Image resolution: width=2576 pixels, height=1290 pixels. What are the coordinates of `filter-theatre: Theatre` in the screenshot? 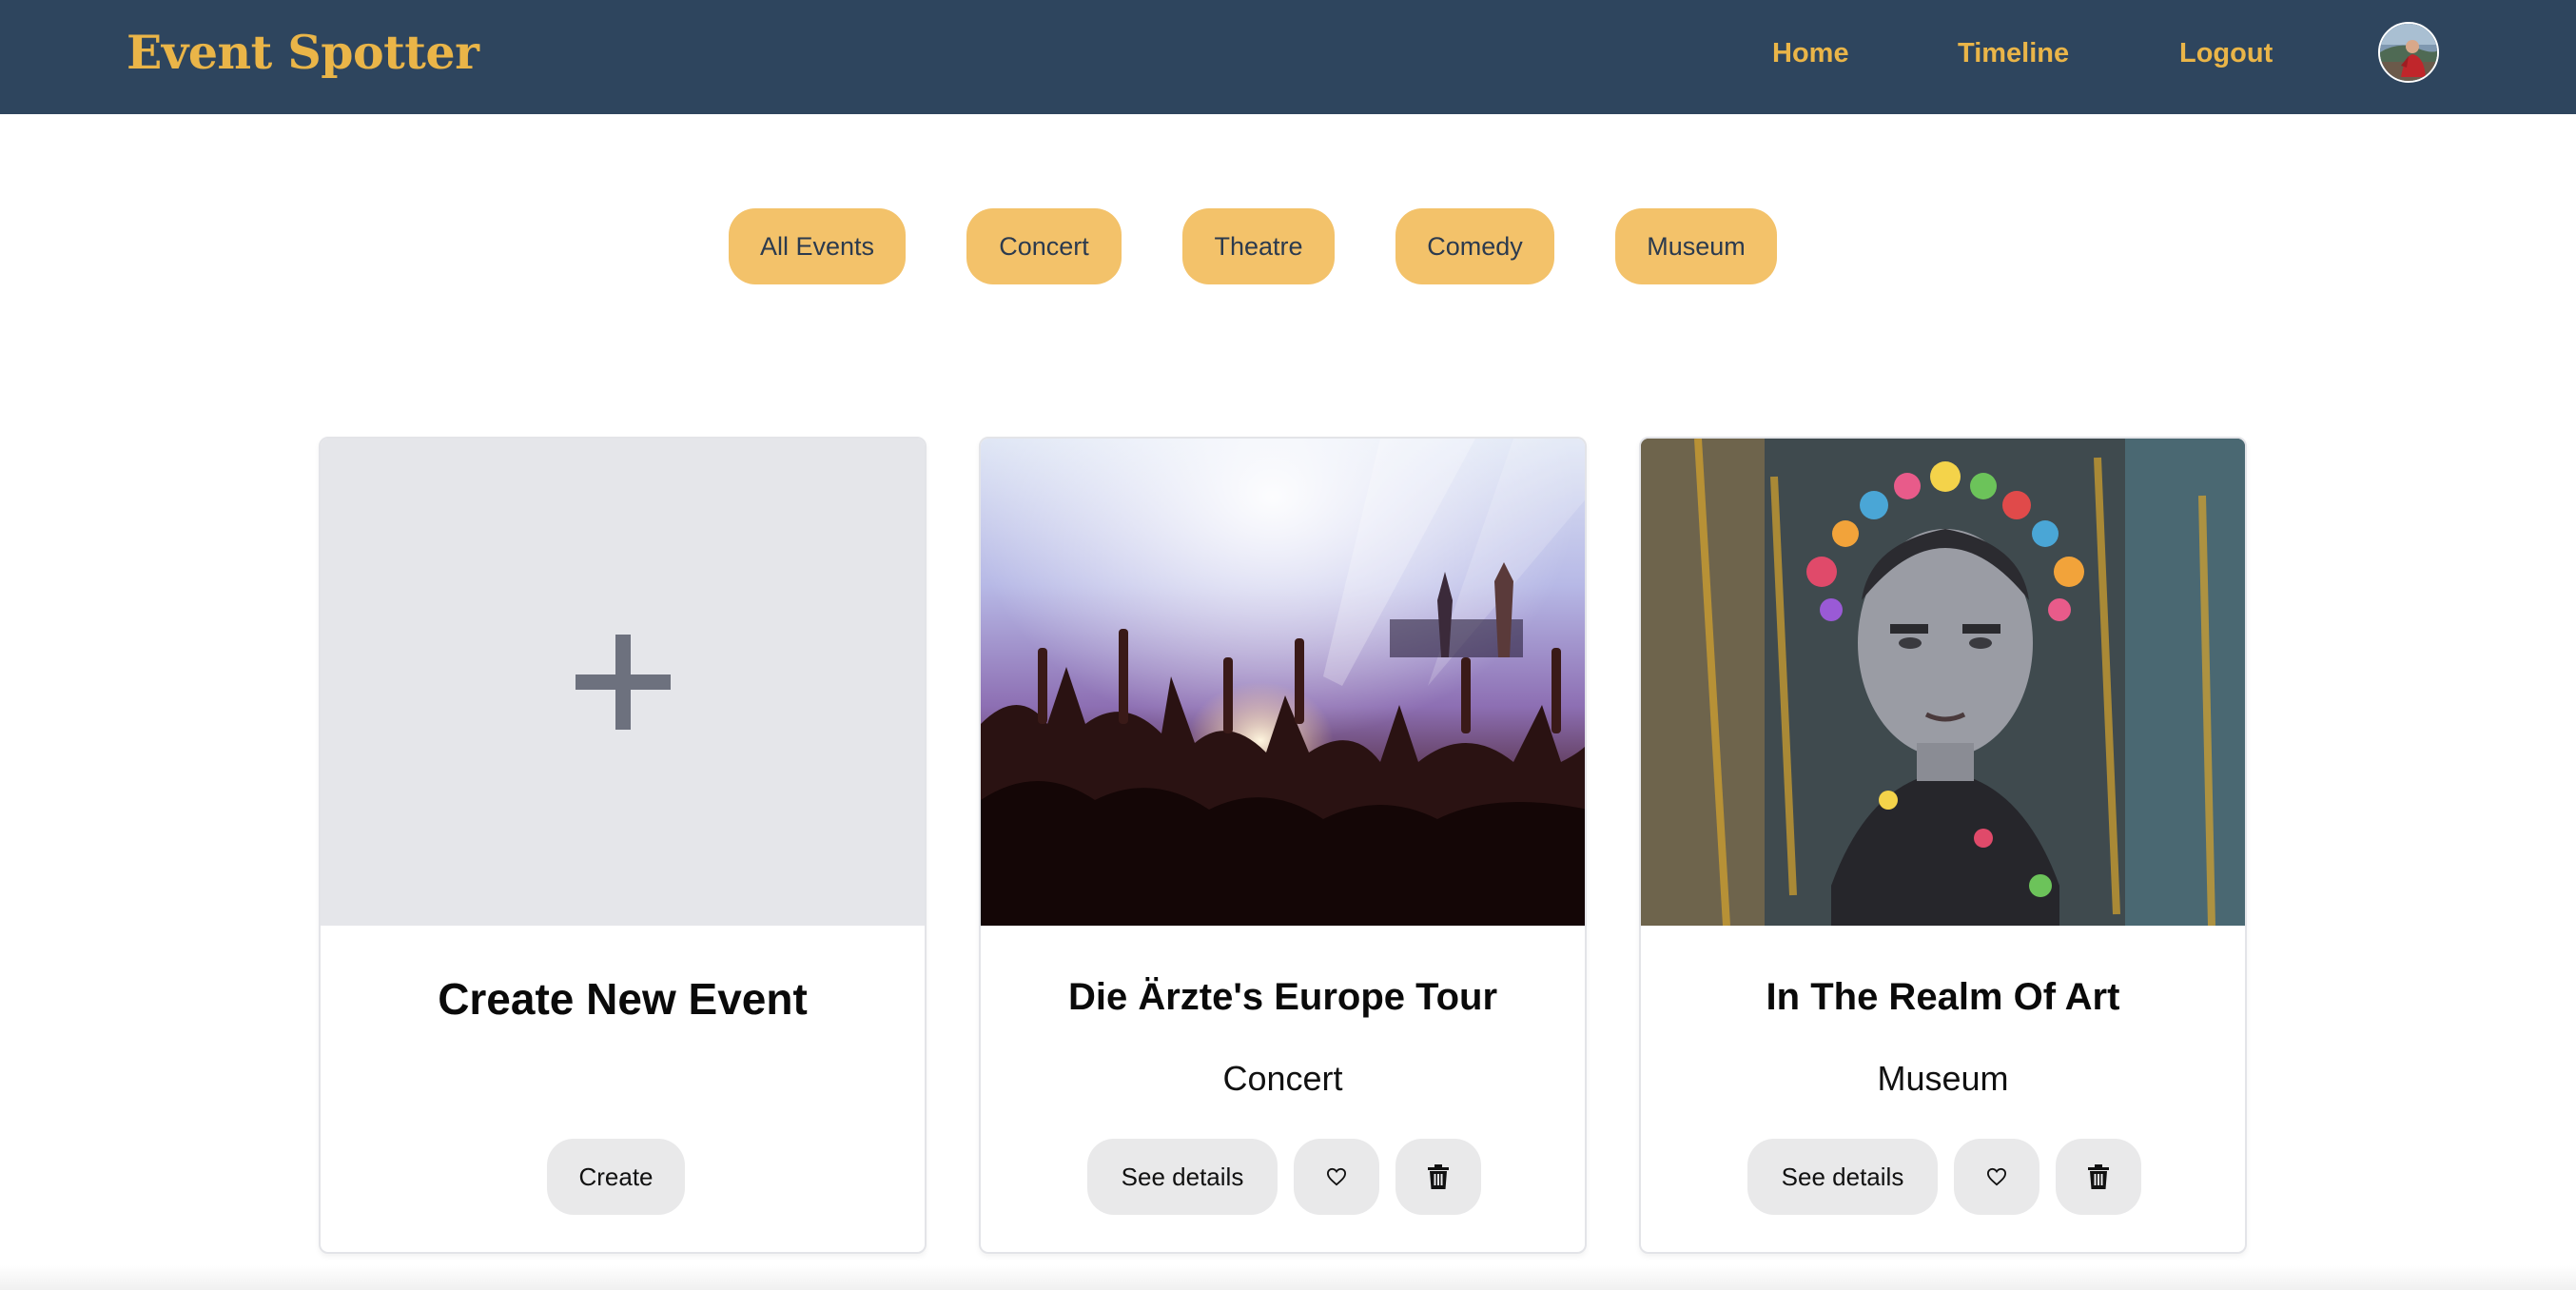 It's located at (1258, 246).